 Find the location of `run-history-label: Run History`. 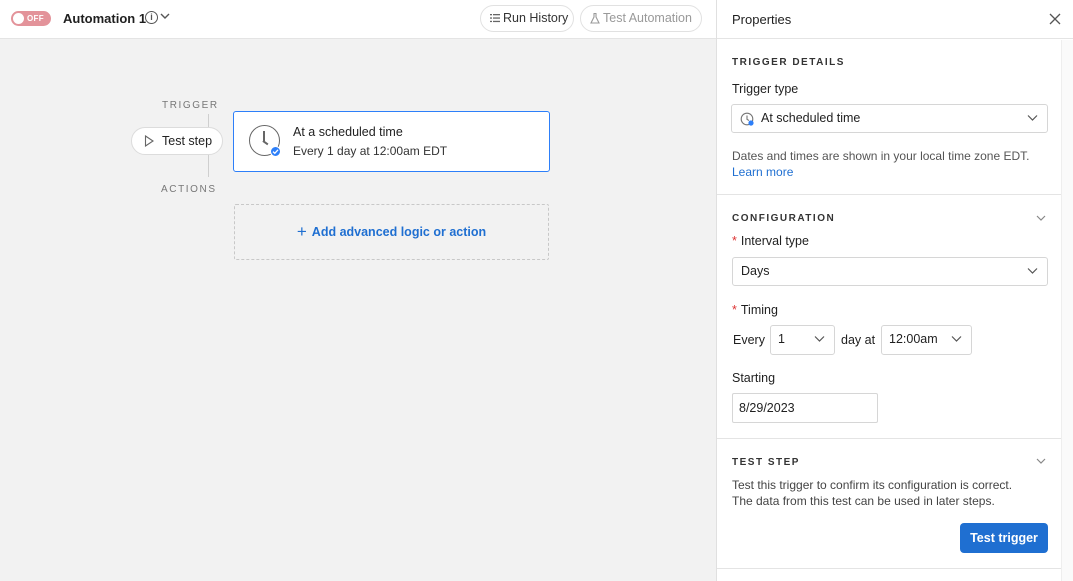

run-history-label: Run History is located at coordinates (536, 18).